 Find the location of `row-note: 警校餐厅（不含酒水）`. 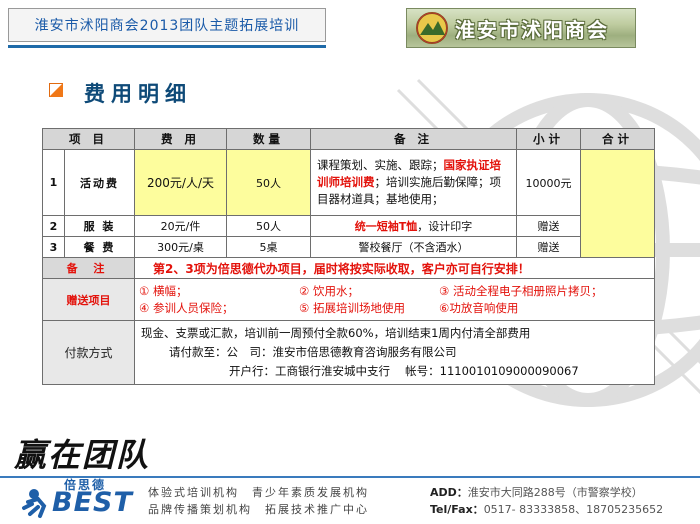

row-note: 警校餐厅（不含酒水） is located at coordinates (414, 247).